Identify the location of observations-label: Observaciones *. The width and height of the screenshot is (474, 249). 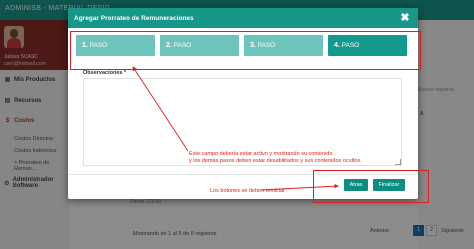
(105, 73).